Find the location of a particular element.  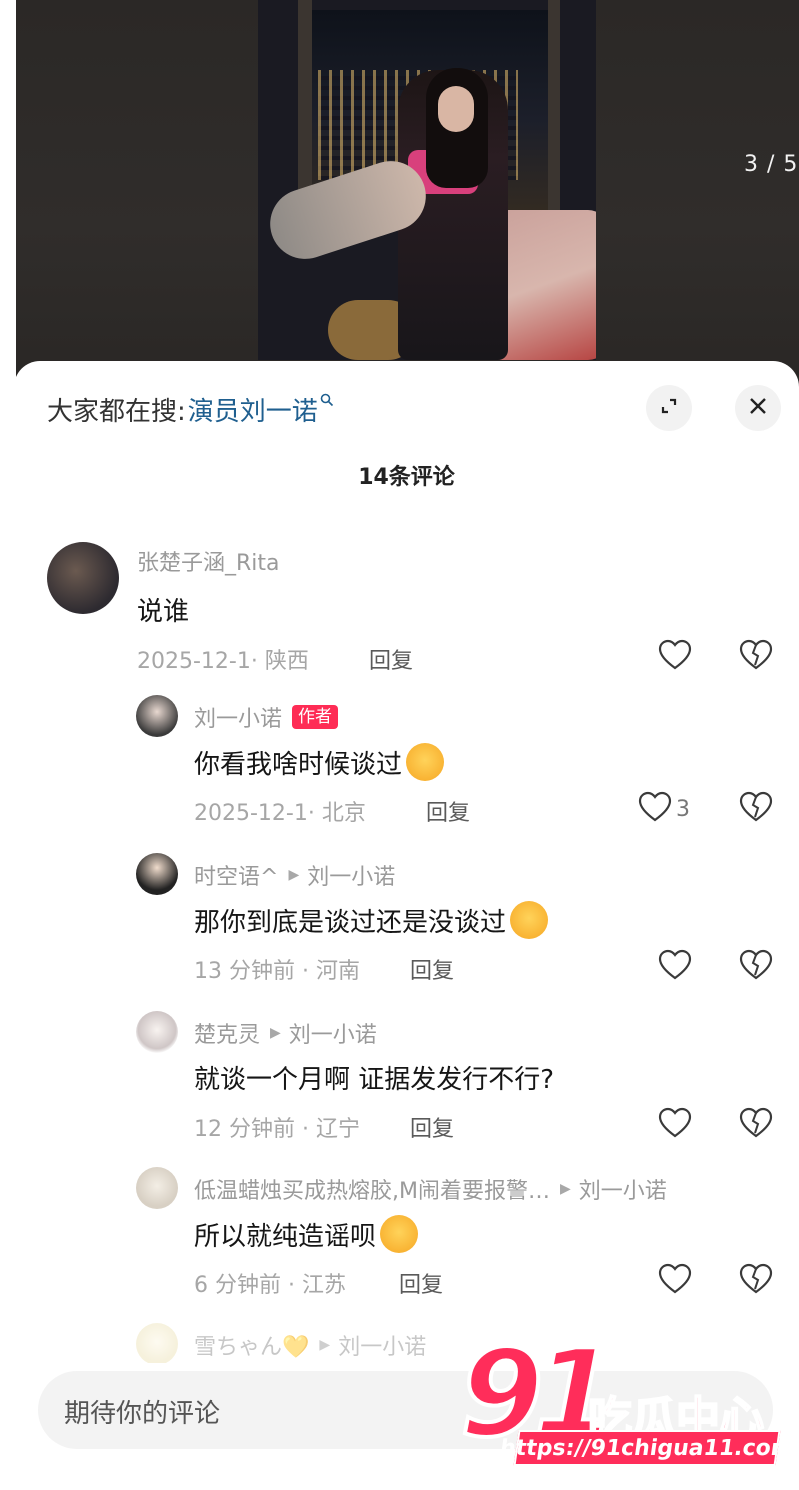

comment-text: 你看我啥时候谈过 is located at coordinates (319, 762).